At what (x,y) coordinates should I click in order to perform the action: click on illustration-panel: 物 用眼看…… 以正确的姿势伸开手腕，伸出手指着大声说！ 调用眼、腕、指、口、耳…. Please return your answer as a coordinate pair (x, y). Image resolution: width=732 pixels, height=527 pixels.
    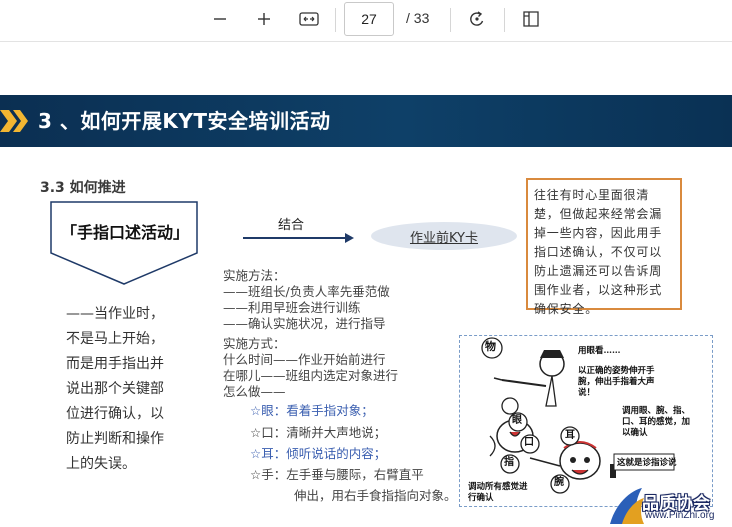
    Looking at the image, I should click on (586, 421).